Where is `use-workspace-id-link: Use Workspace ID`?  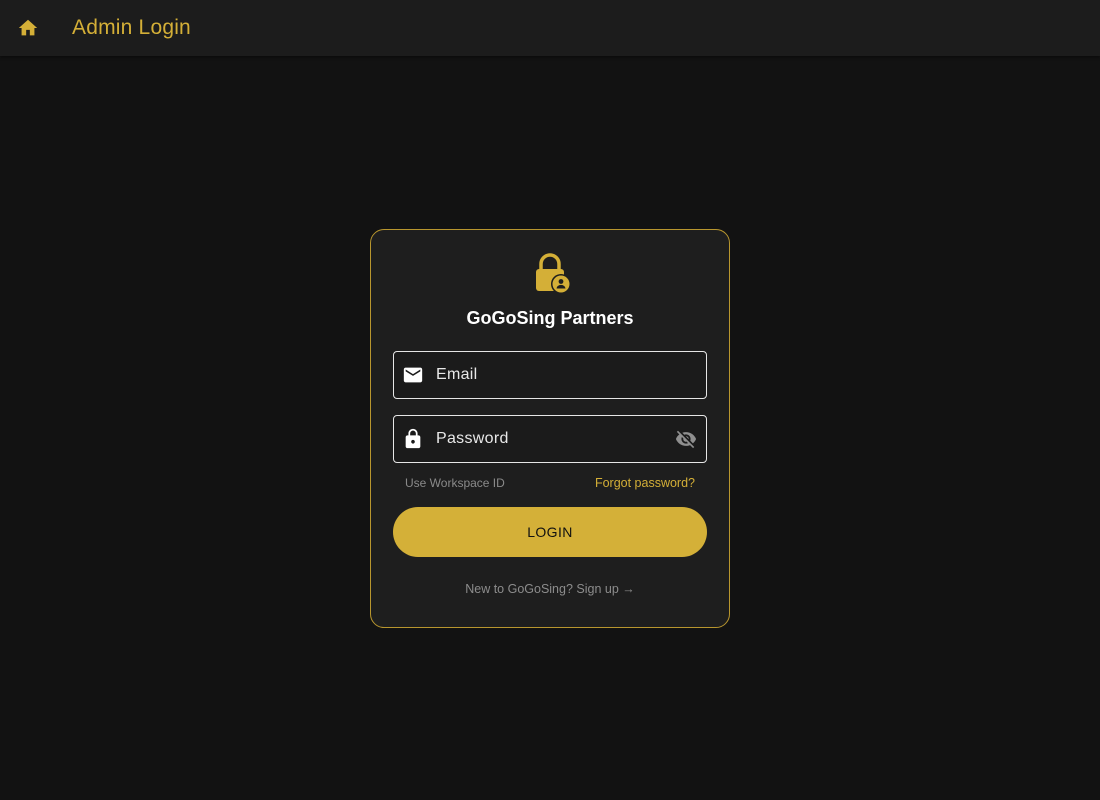 use-workspace-id-link: Use Workspace ID is located at coordinates (455, 483).